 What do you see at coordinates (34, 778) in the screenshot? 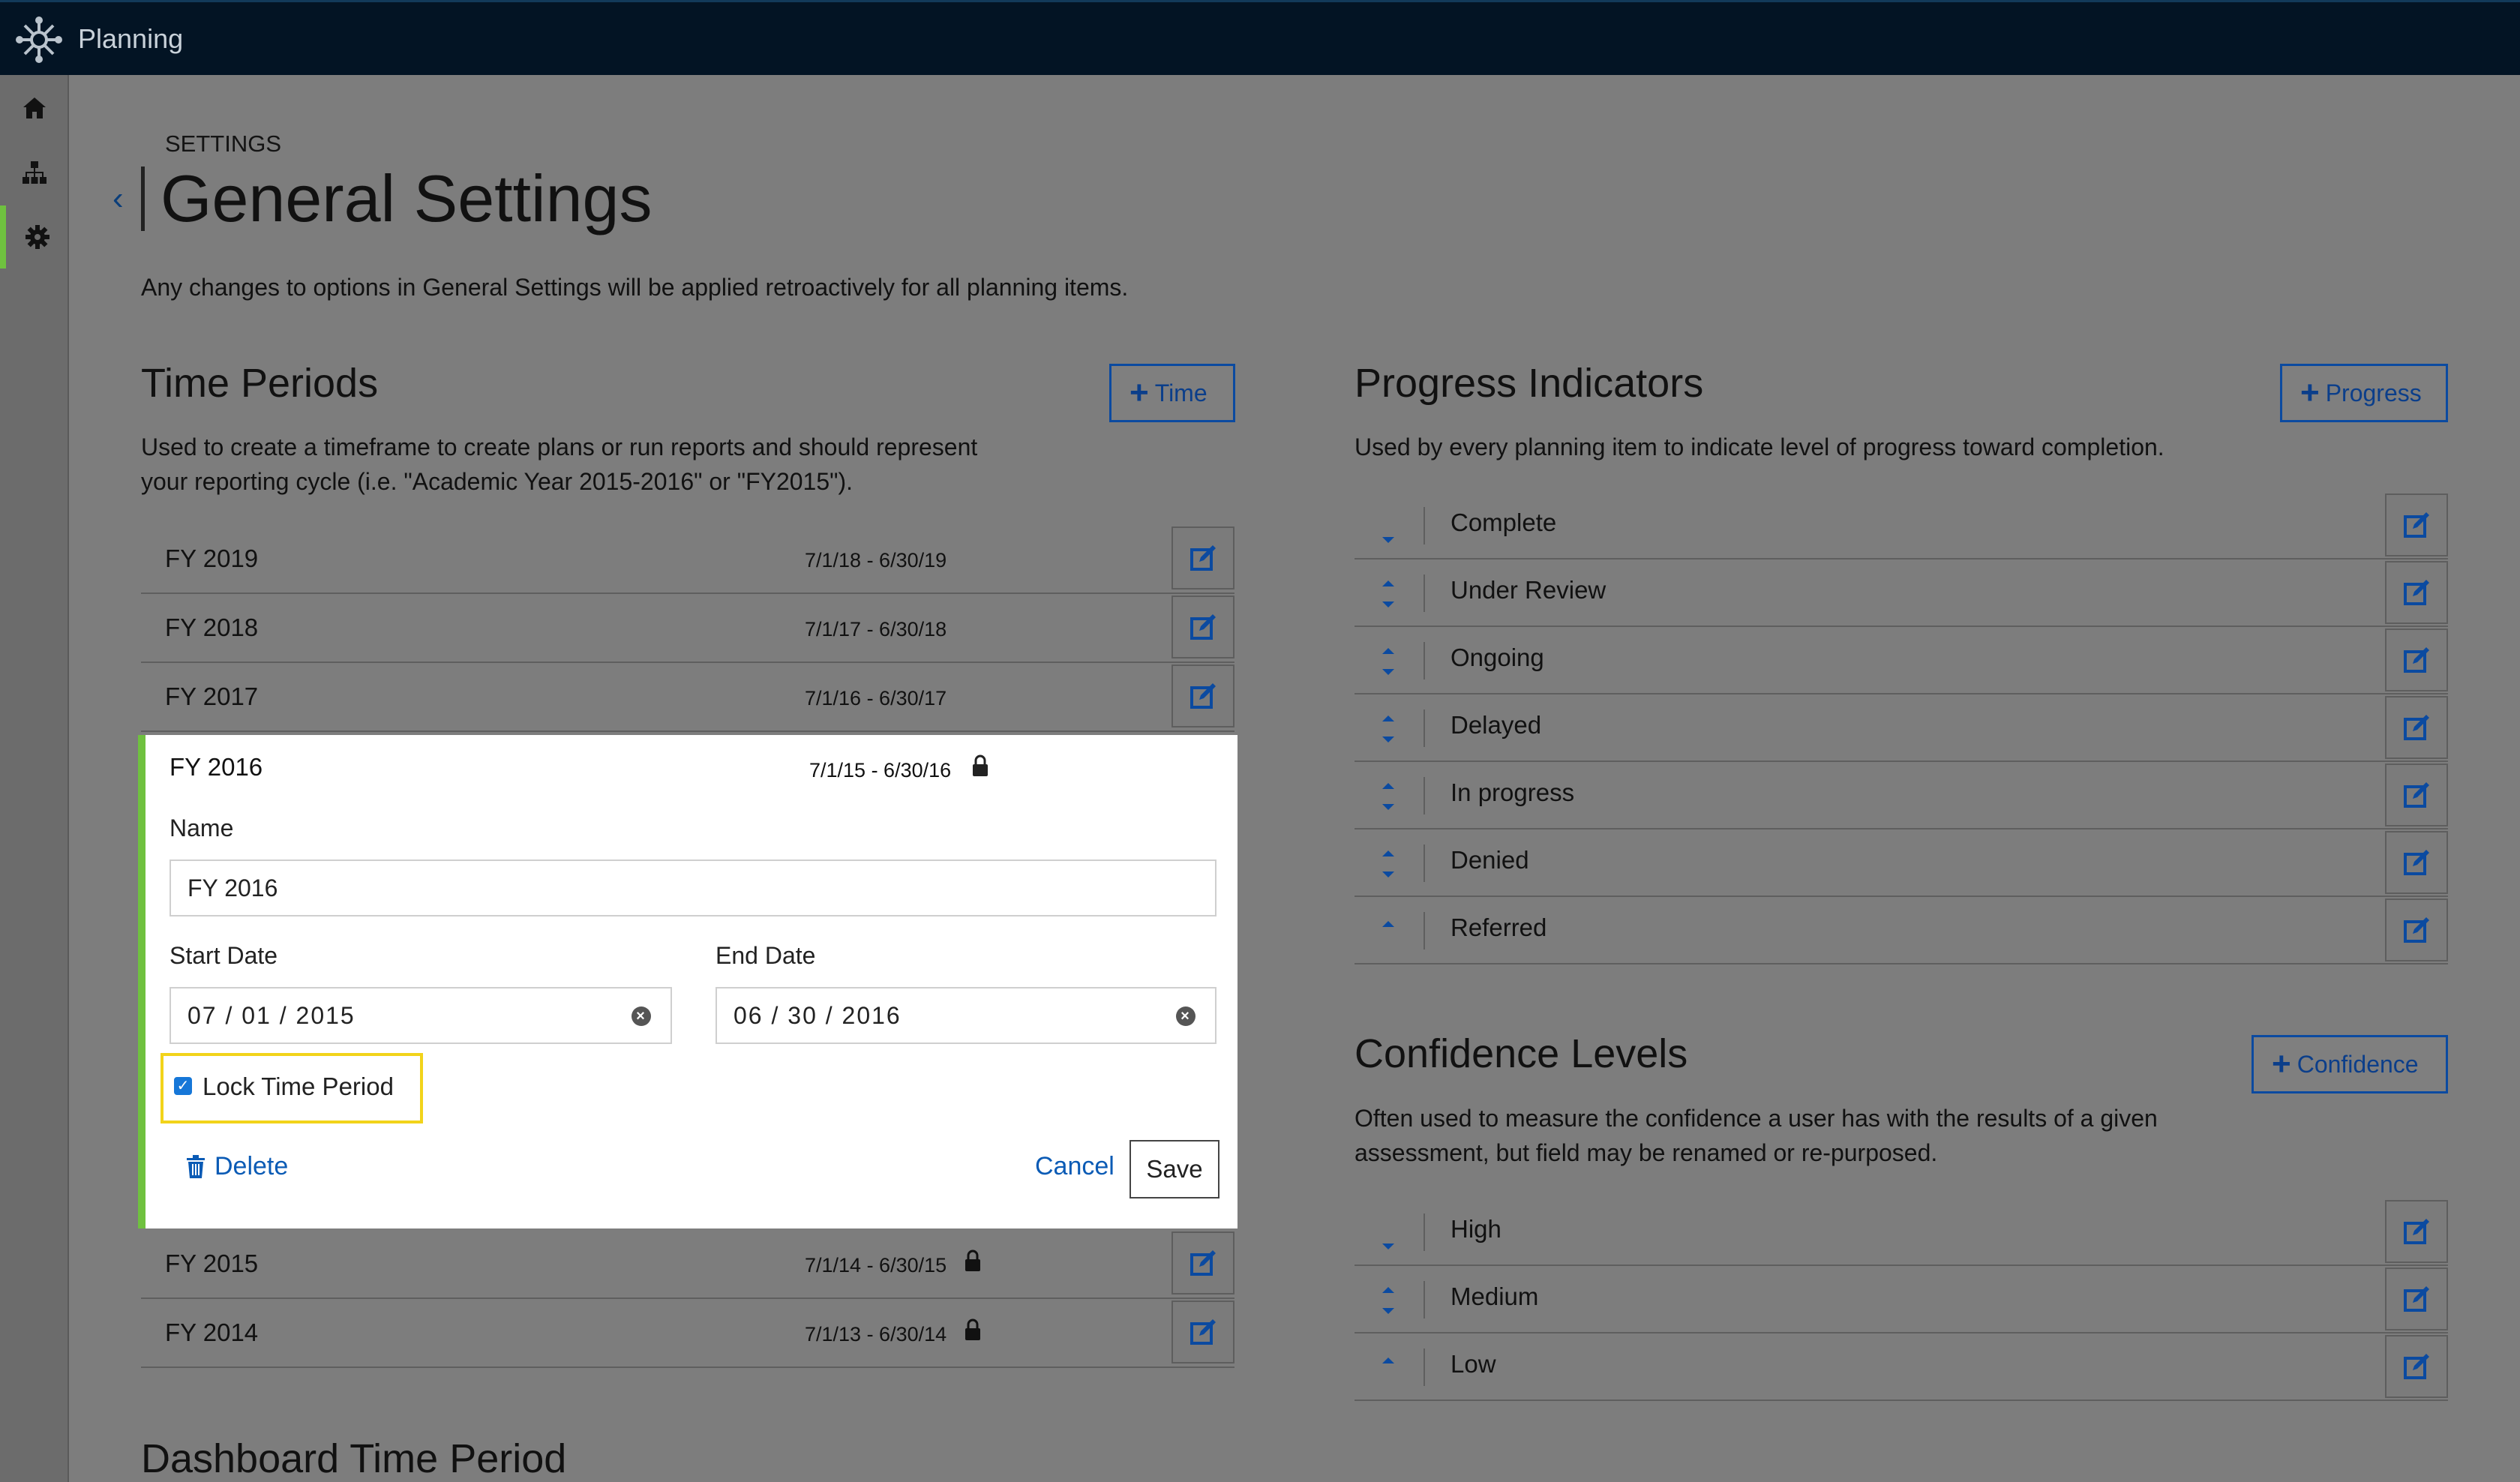
I see `sidebar` at bounding box center [34, 778].